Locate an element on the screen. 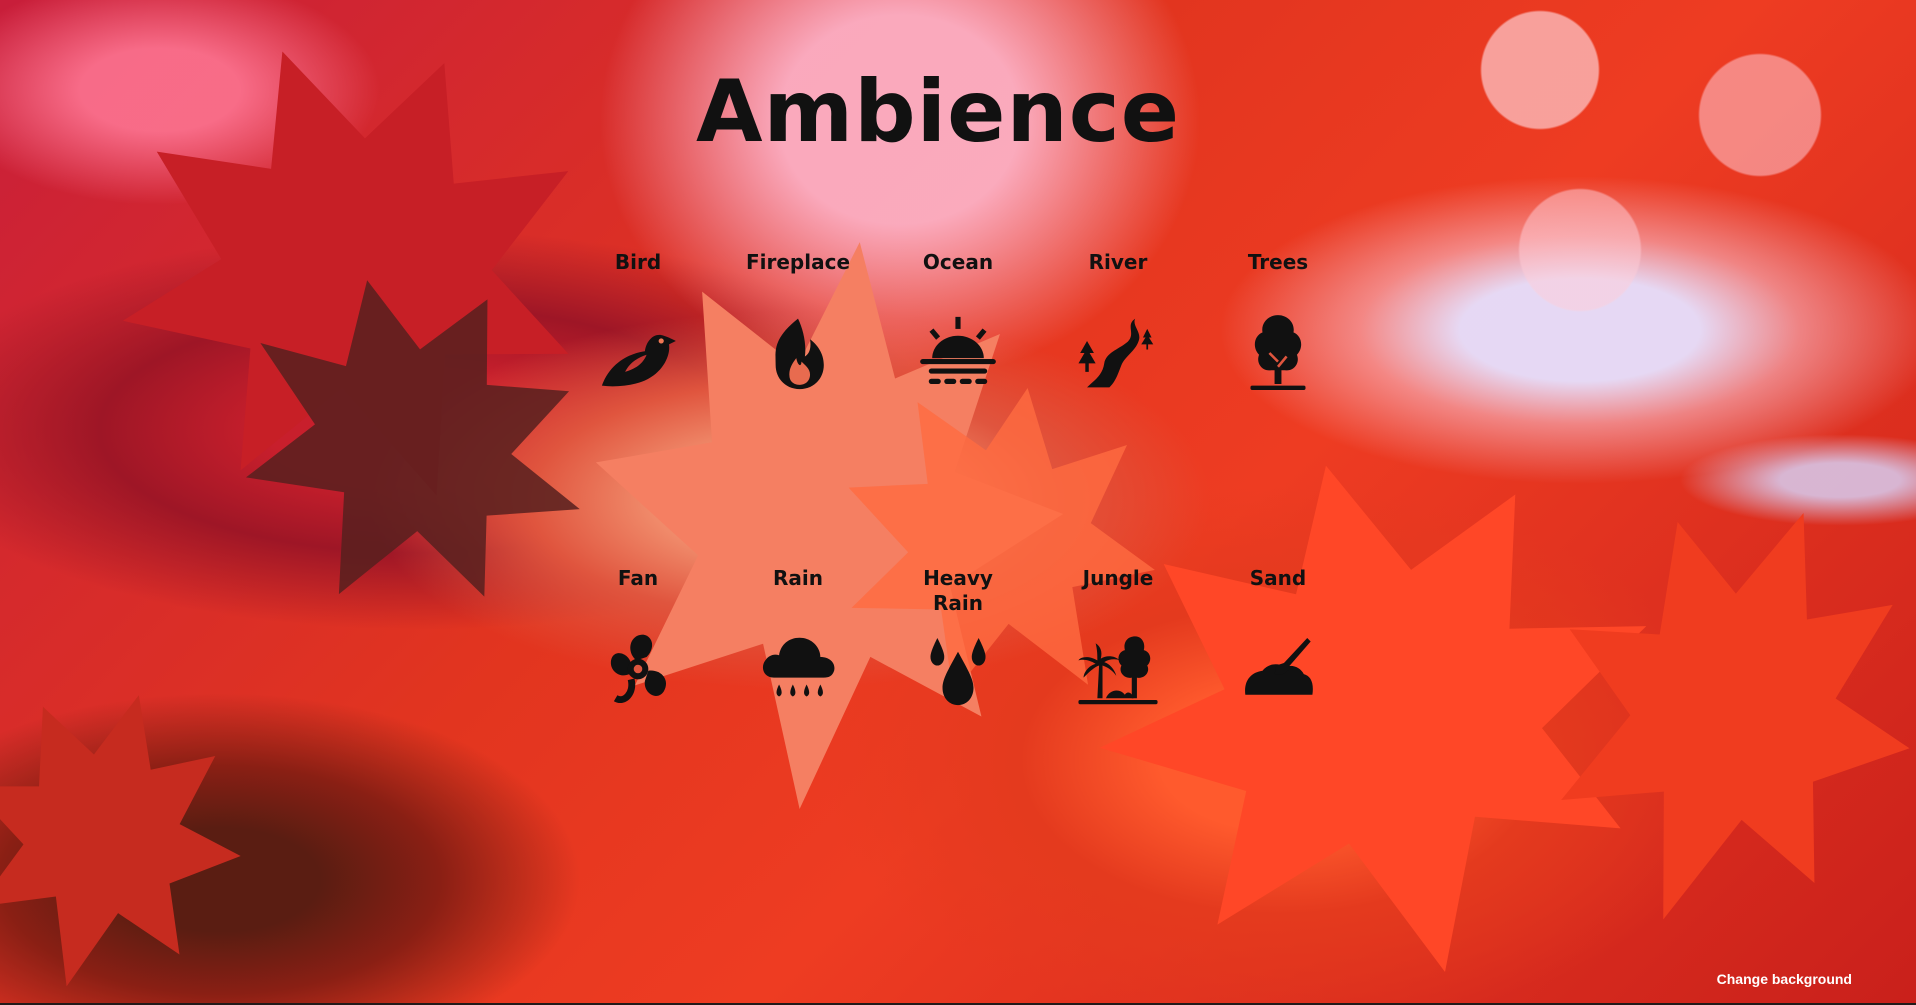  sound-label: River is located at coordinates (1118, 262).